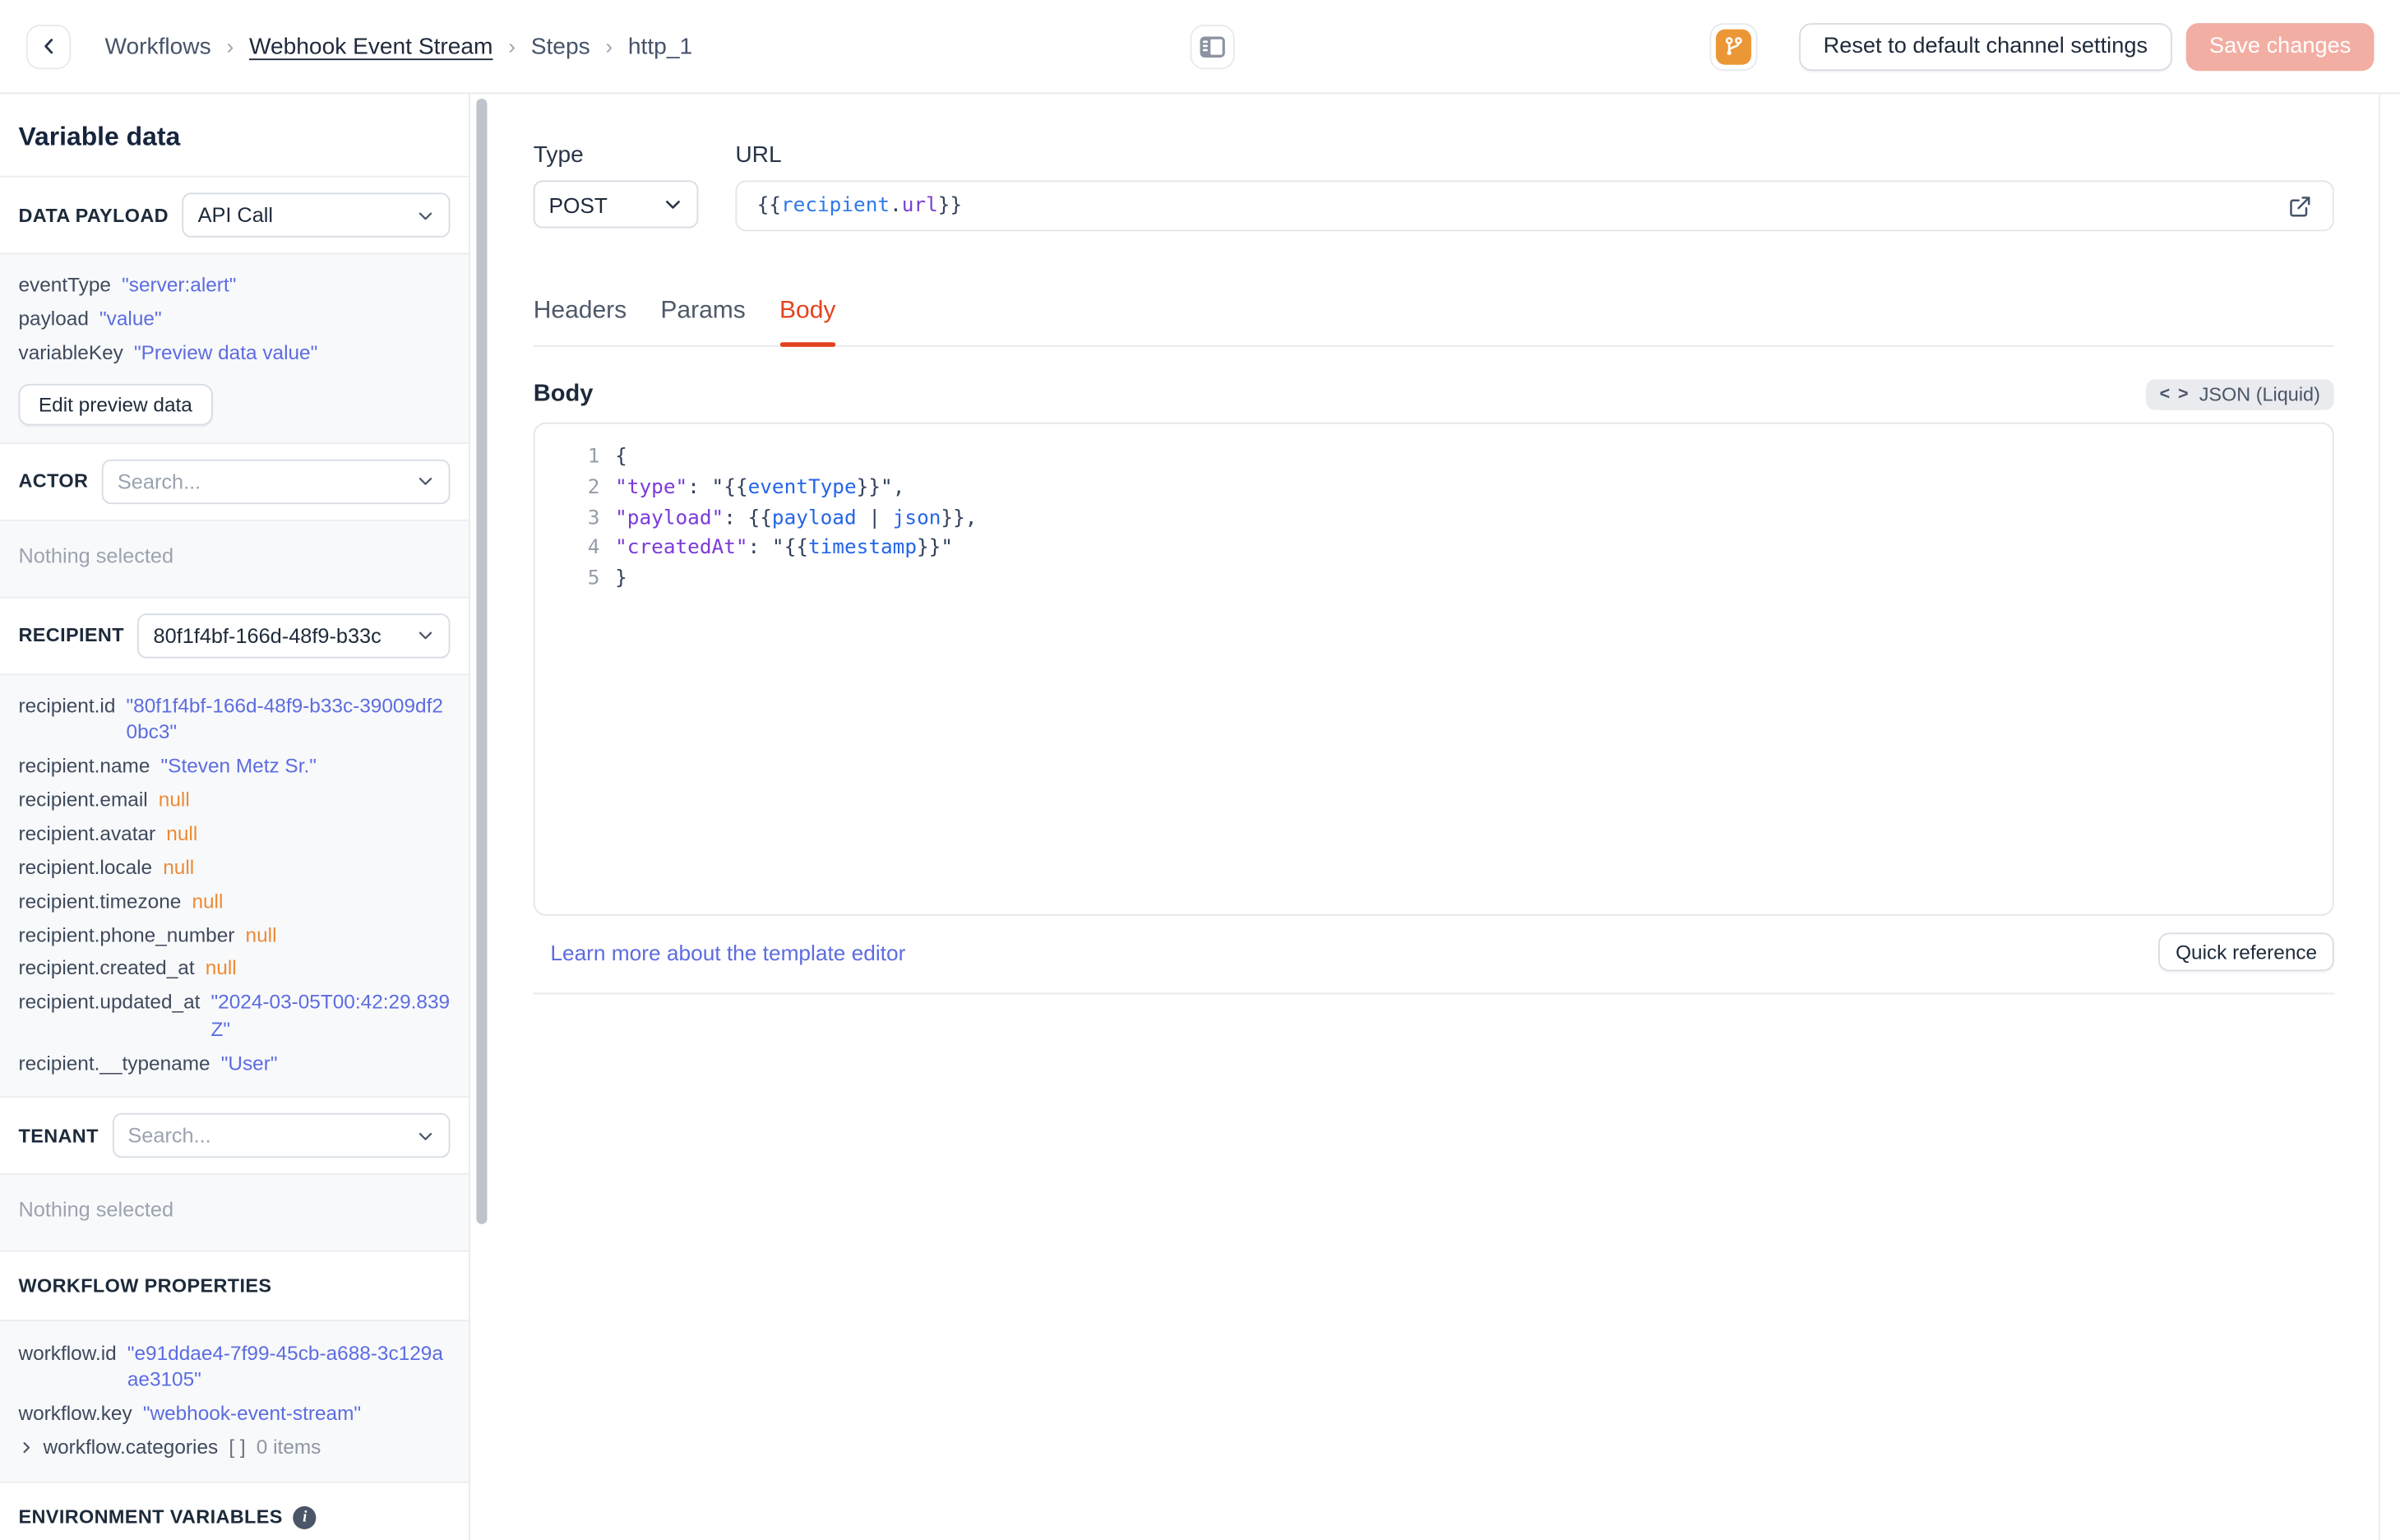  What do you see at coordinates (1434, 488) in the screenshot?
I see `code-line: 2 "type": "{{eventType}}",` at bounding box center [1434, 488].